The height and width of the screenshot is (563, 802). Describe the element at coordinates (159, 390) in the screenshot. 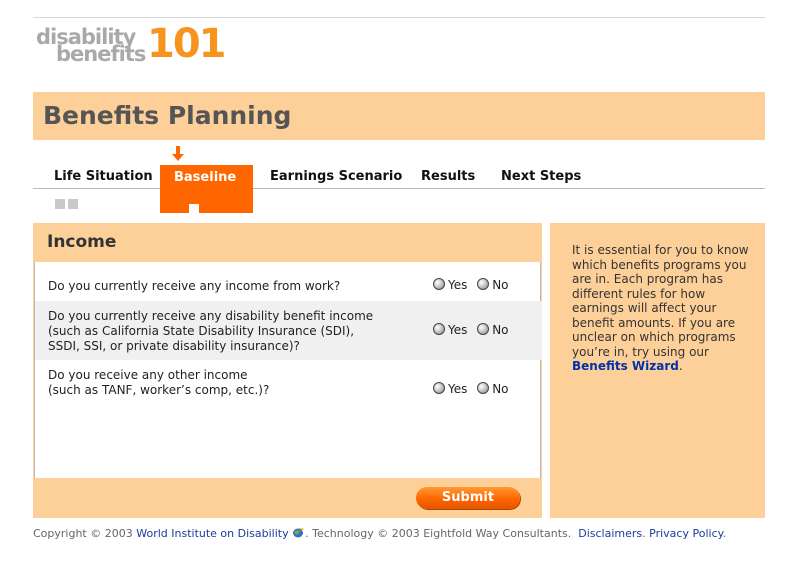

I see `question-line: (such as TANF, worker’s comp, etc.)?` at that location.